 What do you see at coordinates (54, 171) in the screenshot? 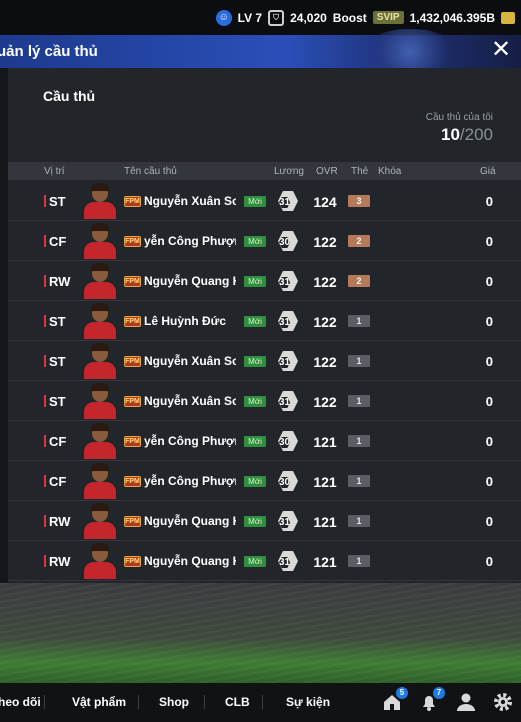
I see `col-position: Vị trí` at bounding box center [54, 171].